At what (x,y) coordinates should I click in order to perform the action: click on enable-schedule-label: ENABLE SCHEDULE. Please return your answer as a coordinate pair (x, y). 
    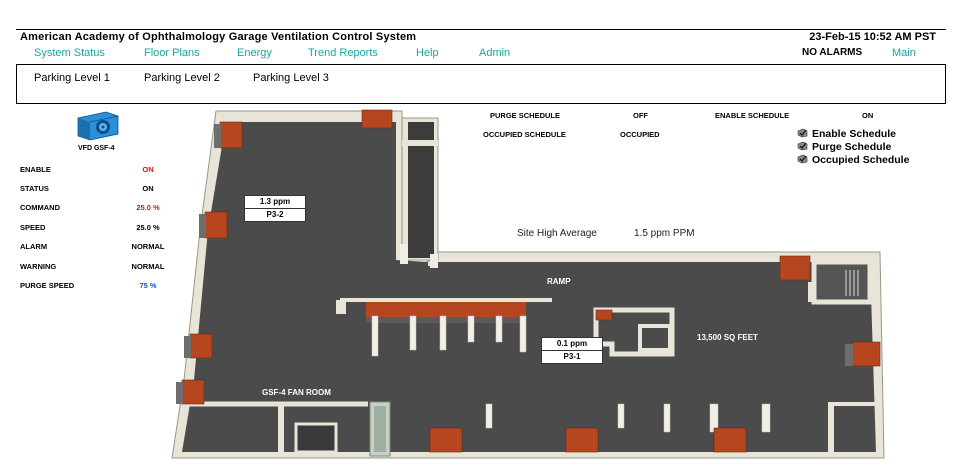
    Looking at the image, I should click on (752, 115).